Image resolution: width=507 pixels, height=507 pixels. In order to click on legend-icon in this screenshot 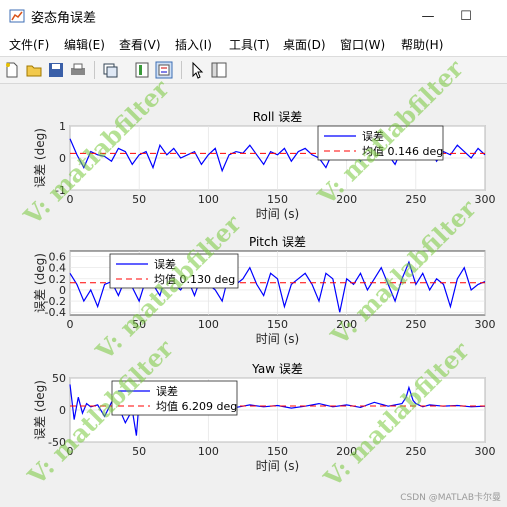, I will do `click(164, 70)`.